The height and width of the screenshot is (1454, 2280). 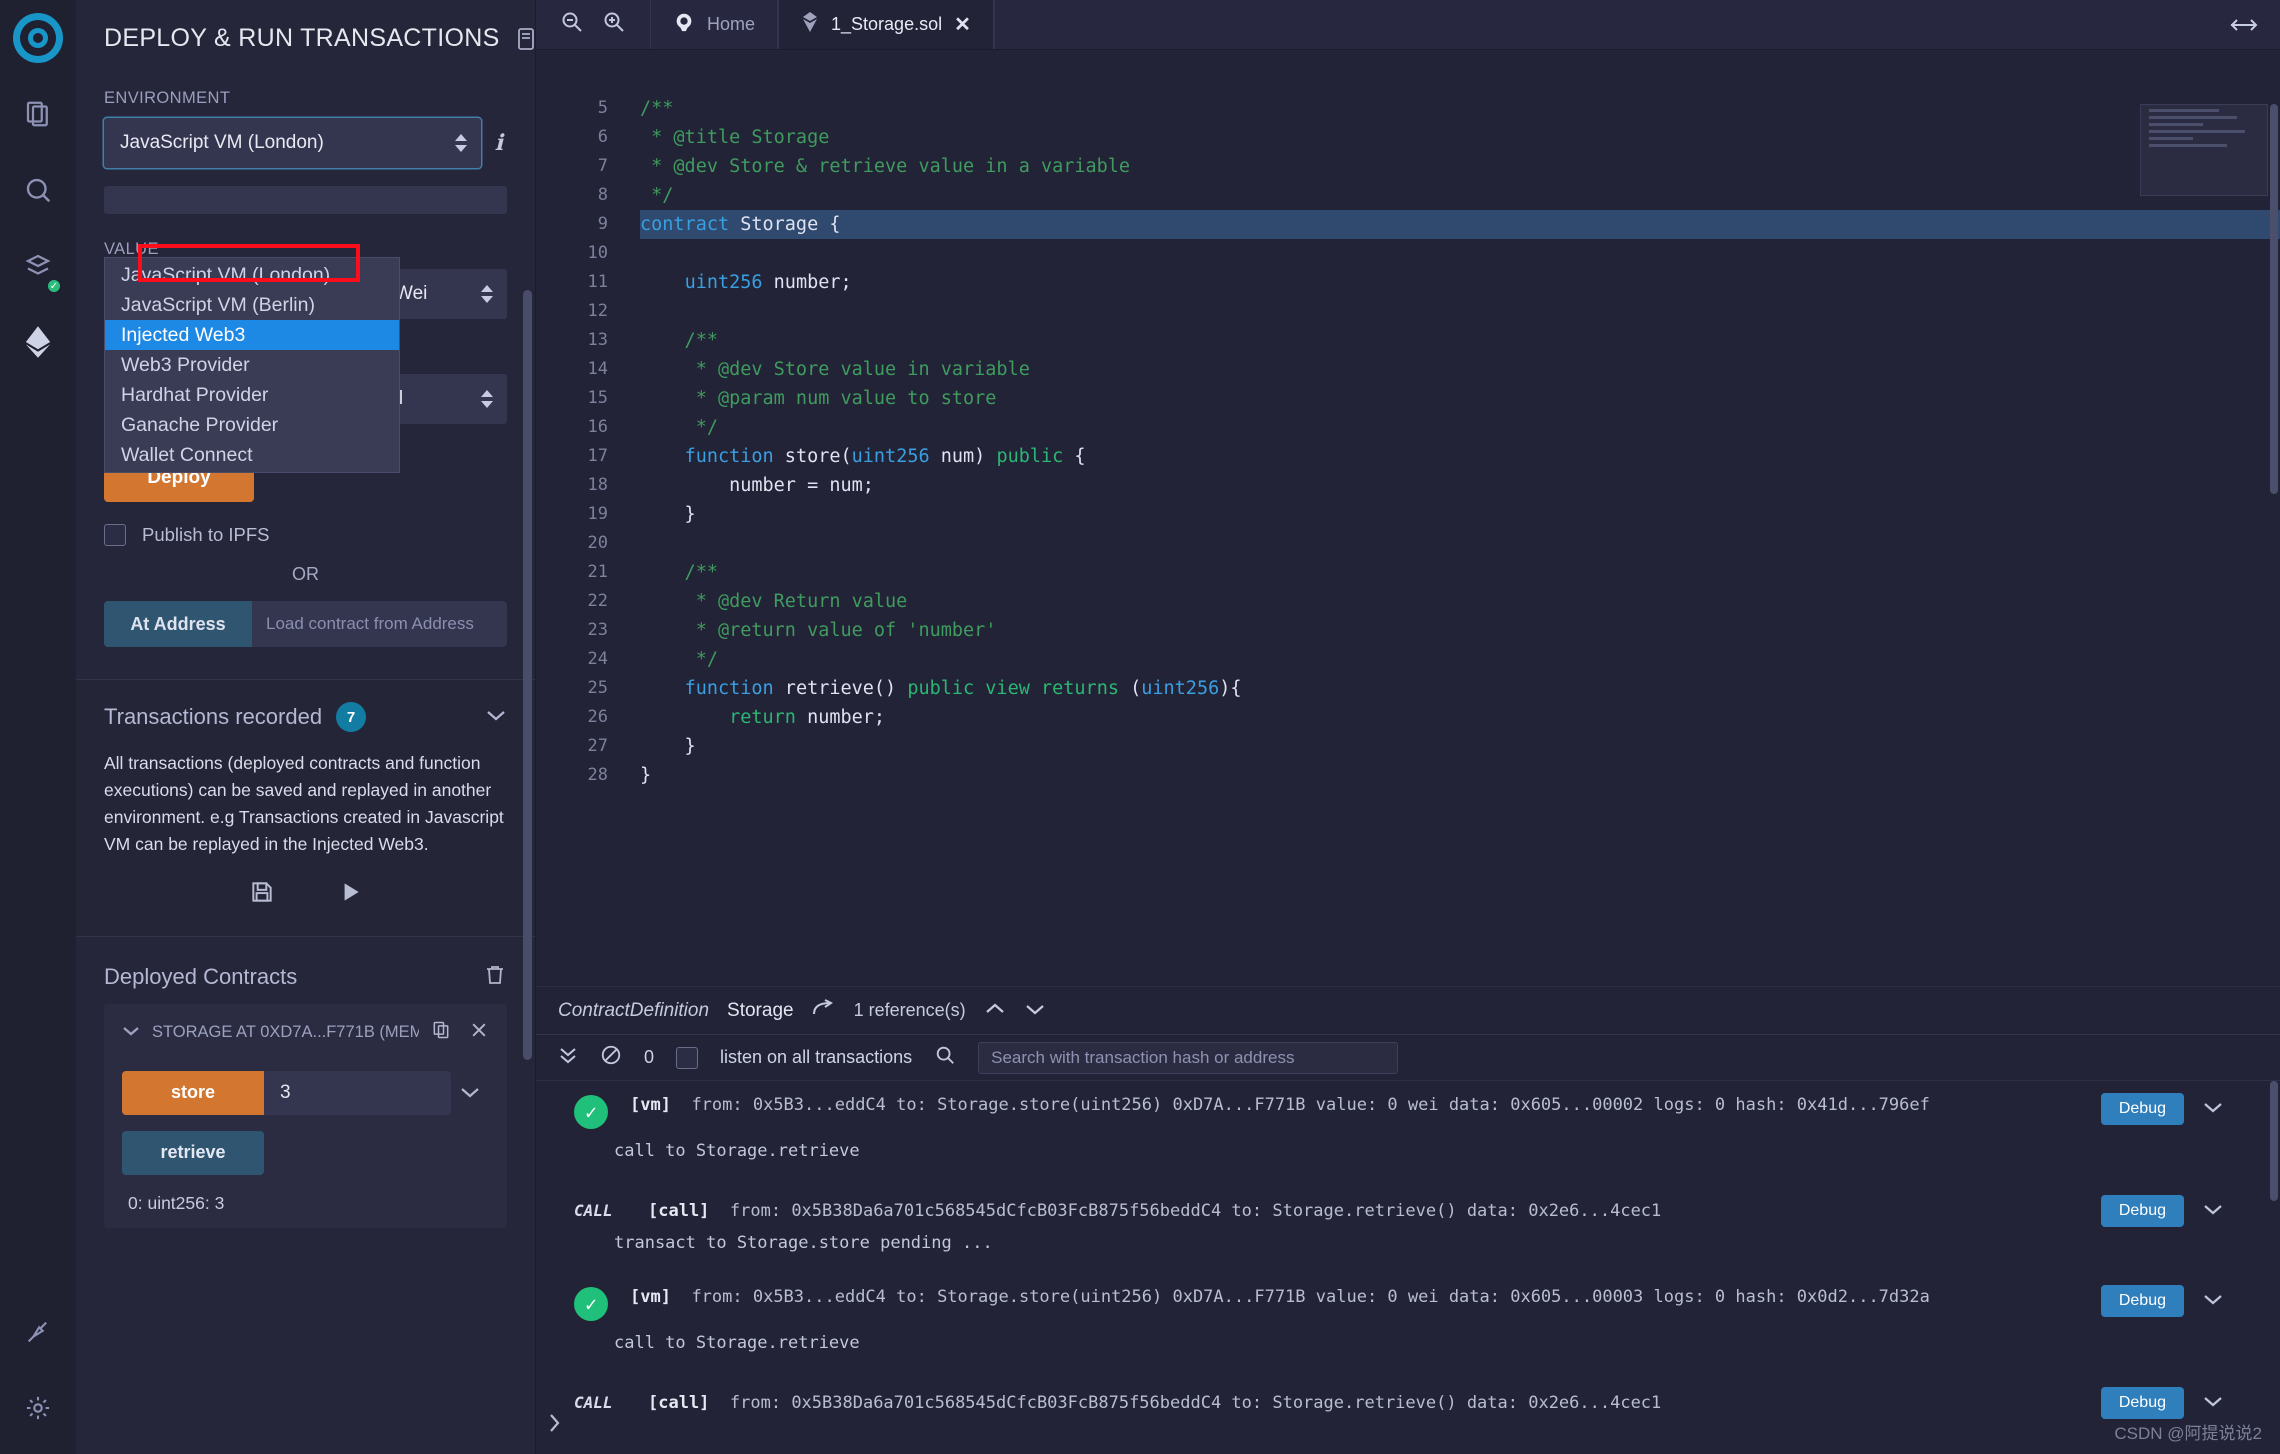 What do you see at coordinates (554, 1426) in the screenshot?
I see `chevron-right-icon` at bounding box center [554, 1426].